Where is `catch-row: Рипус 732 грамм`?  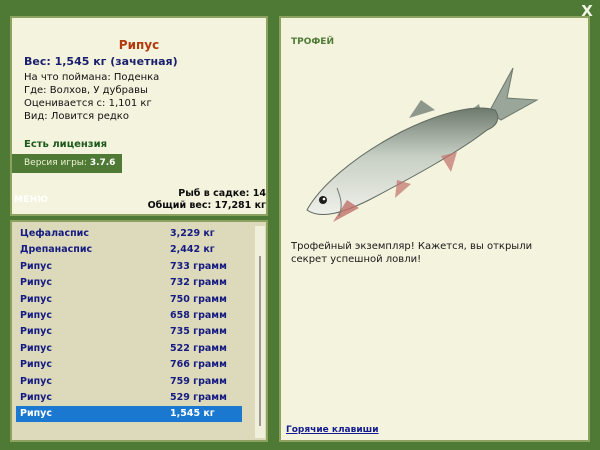 catch-row: Рипус 732 грамм is located at coordinates (129, 283).